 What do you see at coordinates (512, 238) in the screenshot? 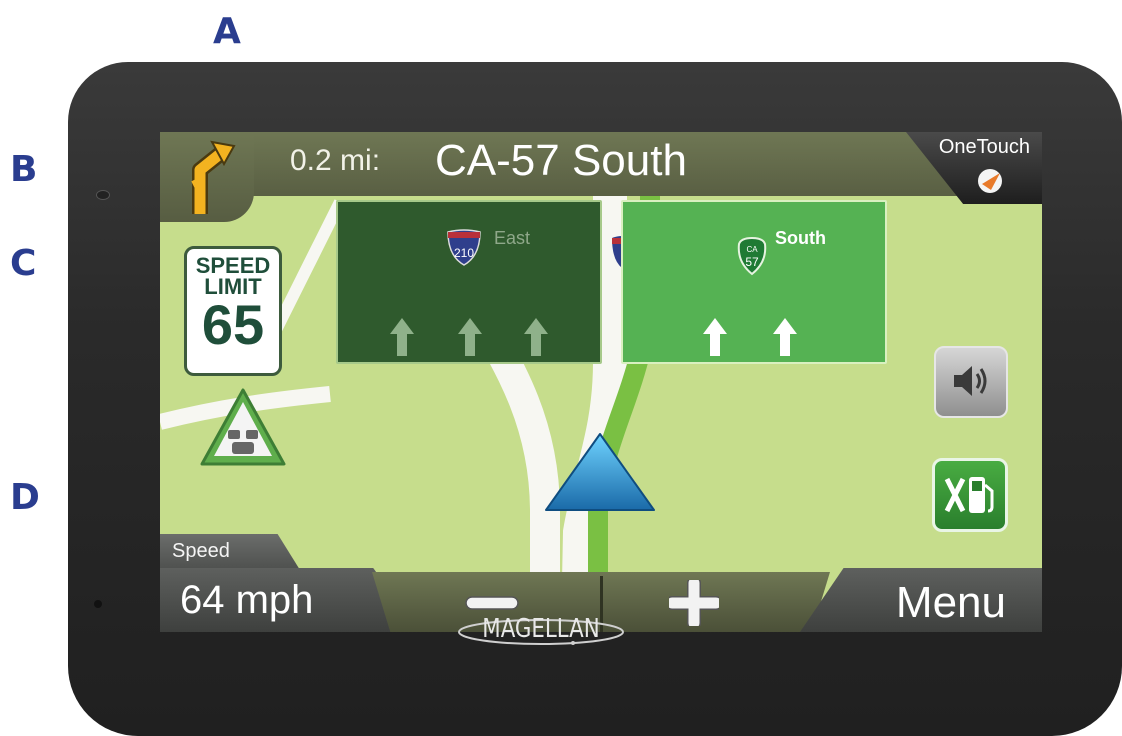
I see `sign-direction: East` at bounding box center [512, 238].